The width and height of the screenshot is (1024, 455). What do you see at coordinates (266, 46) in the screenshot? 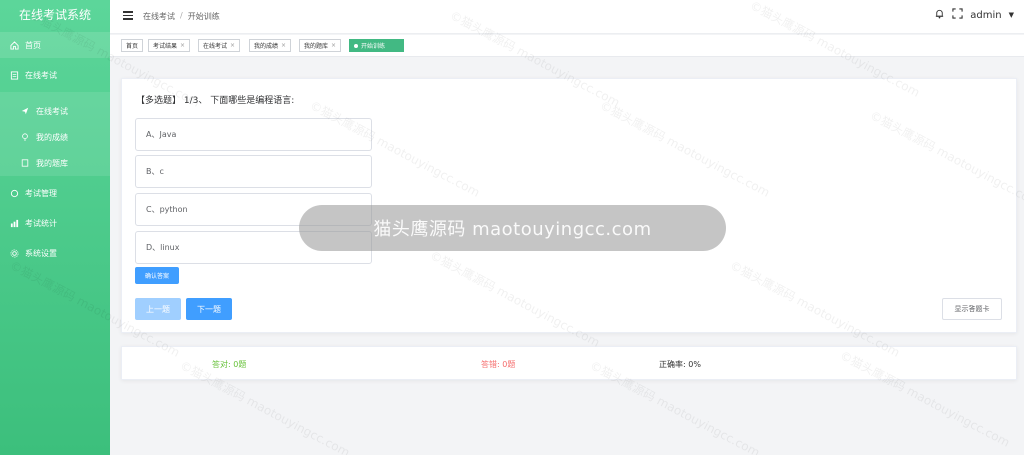
I see `tag-label: 我的成绩` at bounding box center [266, 46].